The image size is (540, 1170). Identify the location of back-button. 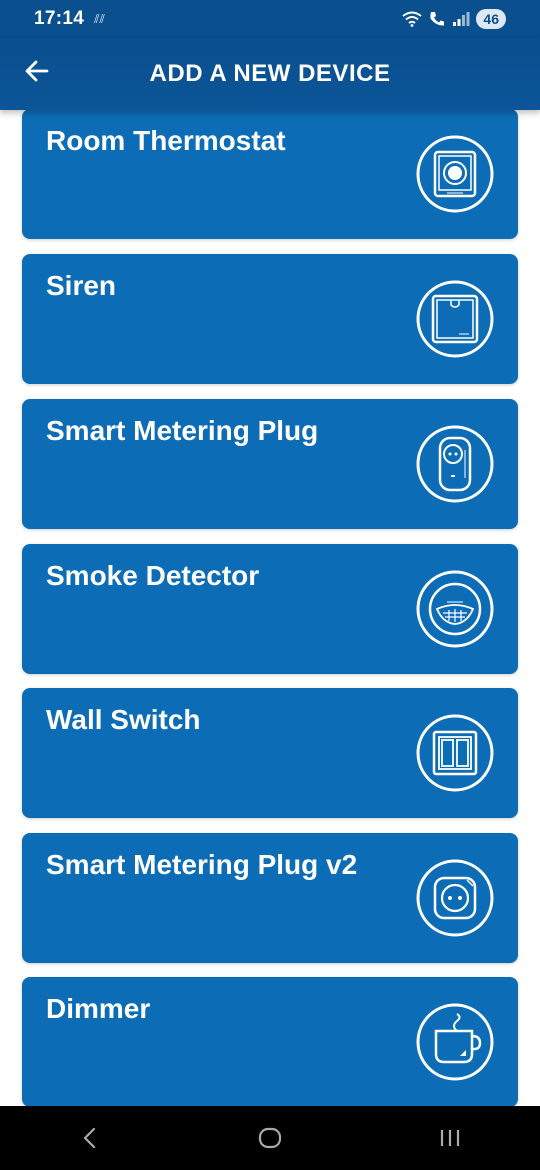
(37, 71).